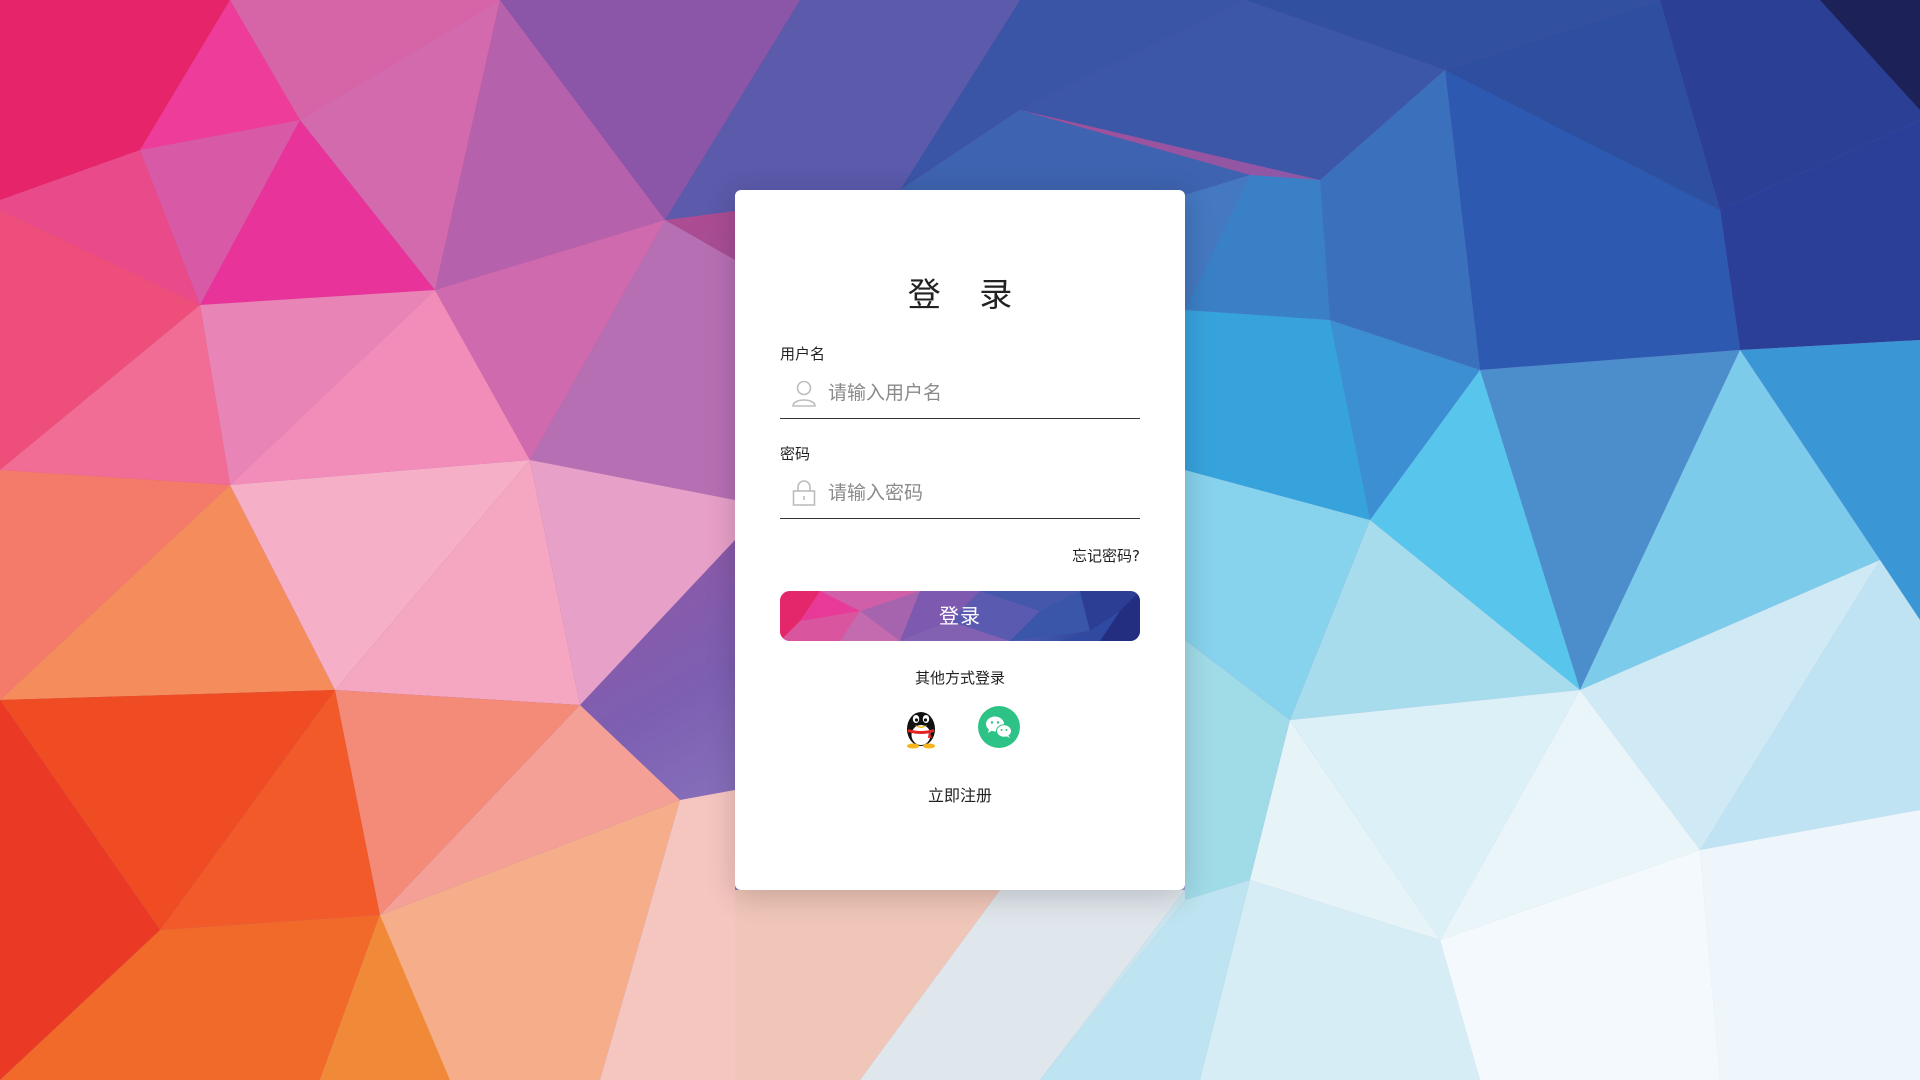 The height and width of the screenshot is (1080, 1920). I want to click on password-input, so click(981, 493).